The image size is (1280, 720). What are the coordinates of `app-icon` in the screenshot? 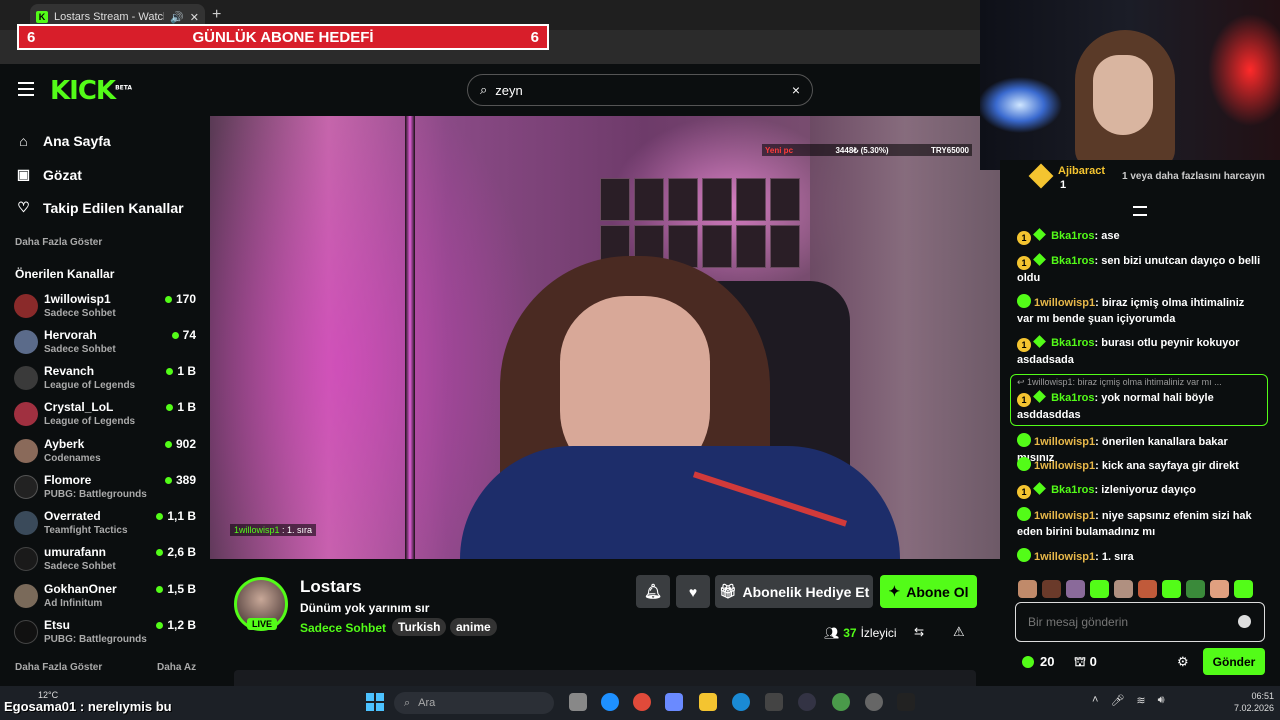 It's located at (741, 702).